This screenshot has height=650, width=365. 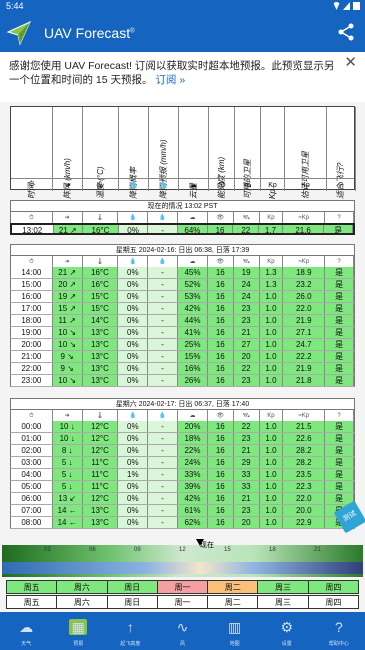 I want to click on nav-item: ▥ 地图, so click(x=235, y=631).